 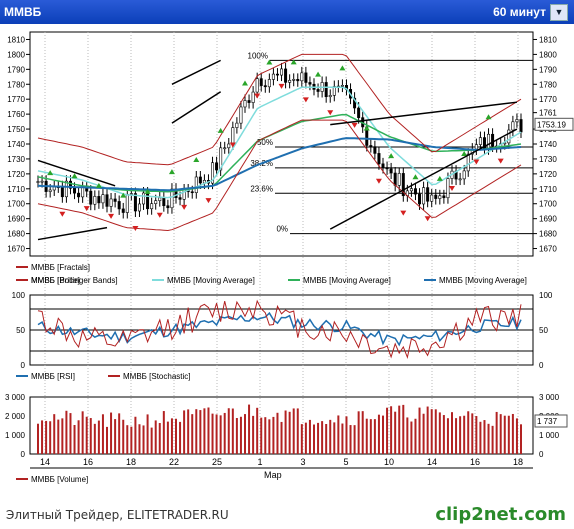 I want to click on legend-label: ММВБ [Moving Average], so click(x=347, y=280).